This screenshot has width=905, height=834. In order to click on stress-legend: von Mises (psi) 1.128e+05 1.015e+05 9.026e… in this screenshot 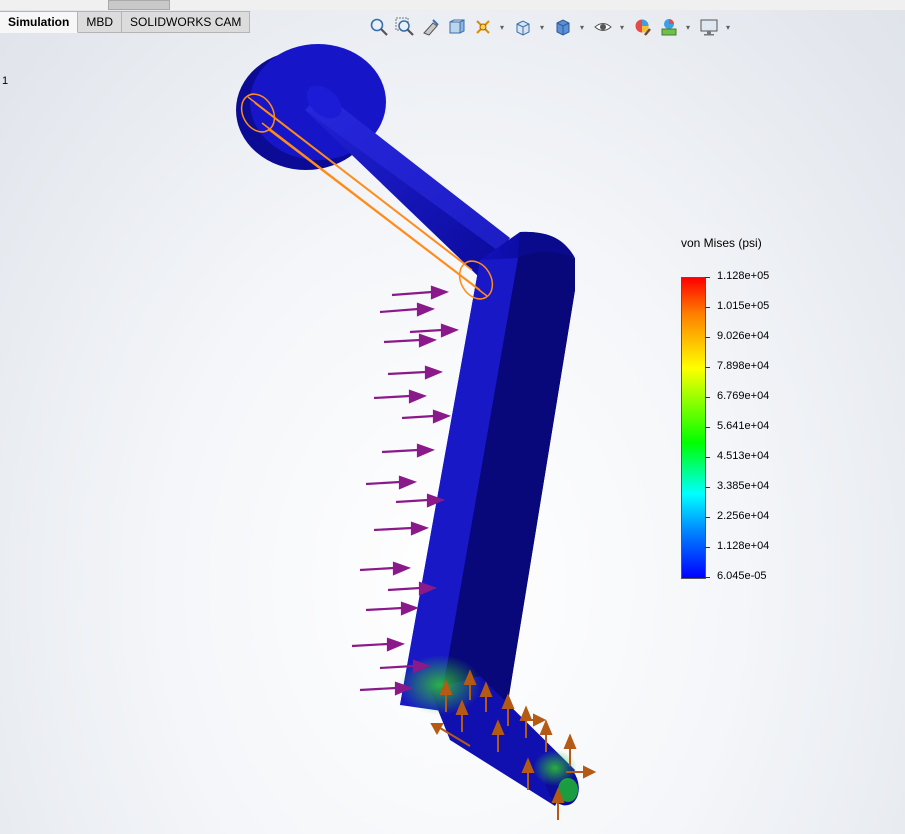, I will do `click(741, 411)`.